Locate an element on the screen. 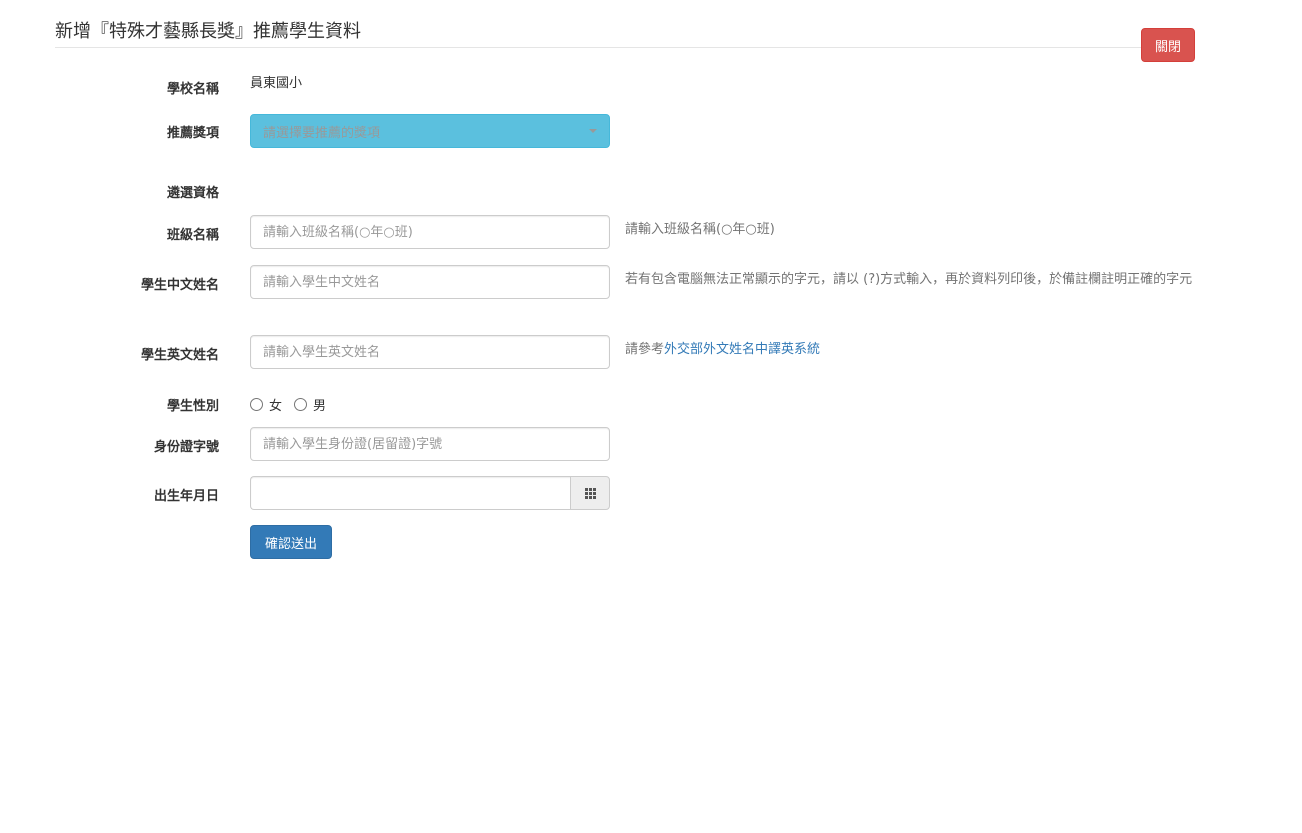  school-value: 員東國小 is located at coordinates (276, 83).